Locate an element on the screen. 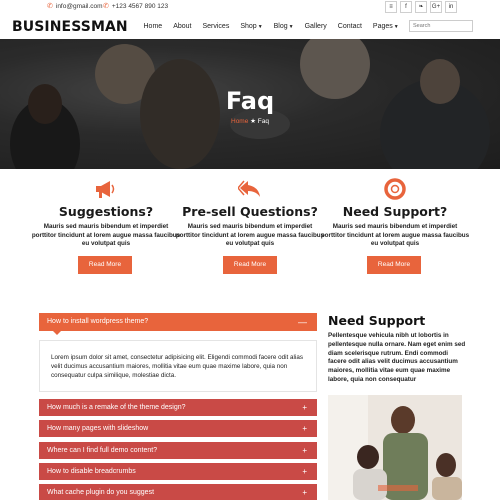 Image resolution: width=500 pixels, height=500 pixels. nav-item-pages: Pages▼ is located at coordinates (385, 26).